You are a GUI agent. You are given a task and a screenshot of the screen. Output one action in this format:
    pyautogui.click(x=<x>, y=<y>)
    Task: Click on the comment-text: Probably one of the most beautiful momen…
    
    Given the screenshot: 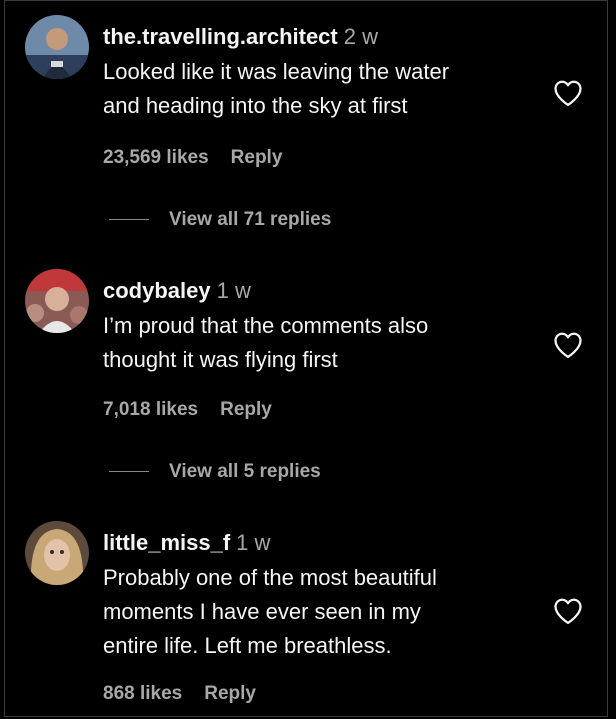 What is the action you would take?
    pyautogui.click(x=323, y=612)
    